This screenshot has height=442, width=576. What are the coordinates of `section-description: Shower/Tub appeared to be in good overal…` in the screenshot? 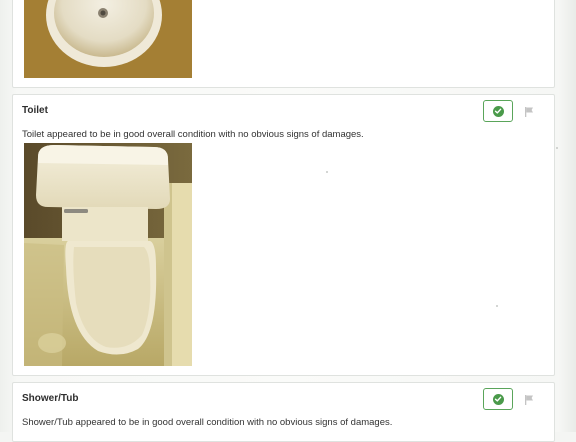 It's located at (207, 422).